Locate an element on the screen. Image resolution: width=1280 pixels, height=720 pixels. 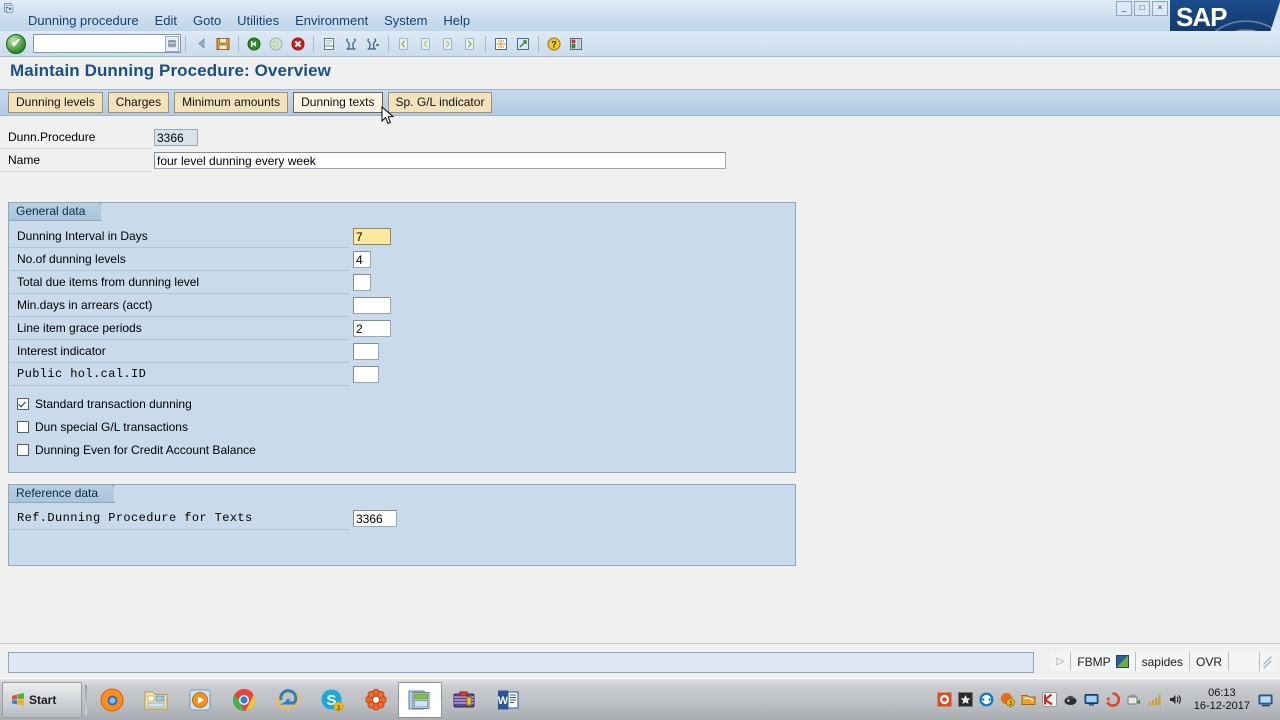
tray-folder-icon is located at coordinates (1028, 699).